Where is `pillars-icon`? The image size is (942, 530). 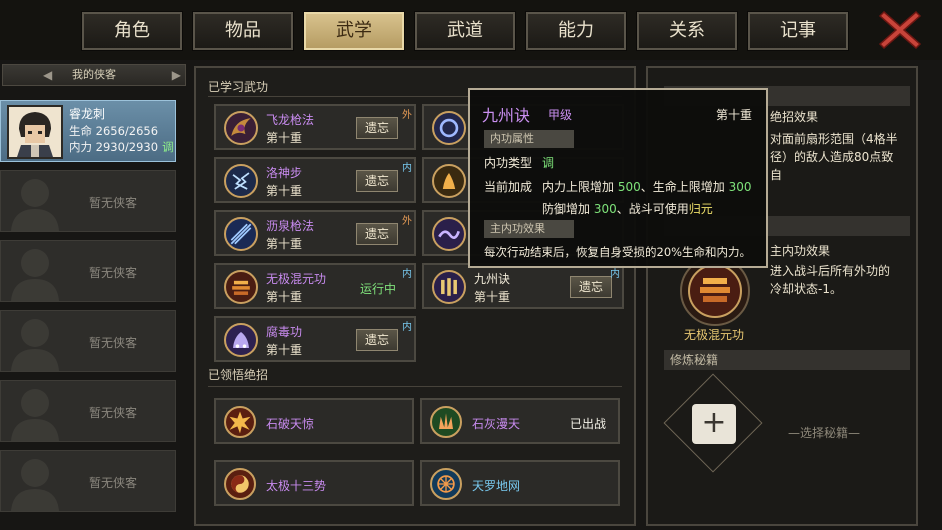 pillars-icon is located at coordinates (449, 287).